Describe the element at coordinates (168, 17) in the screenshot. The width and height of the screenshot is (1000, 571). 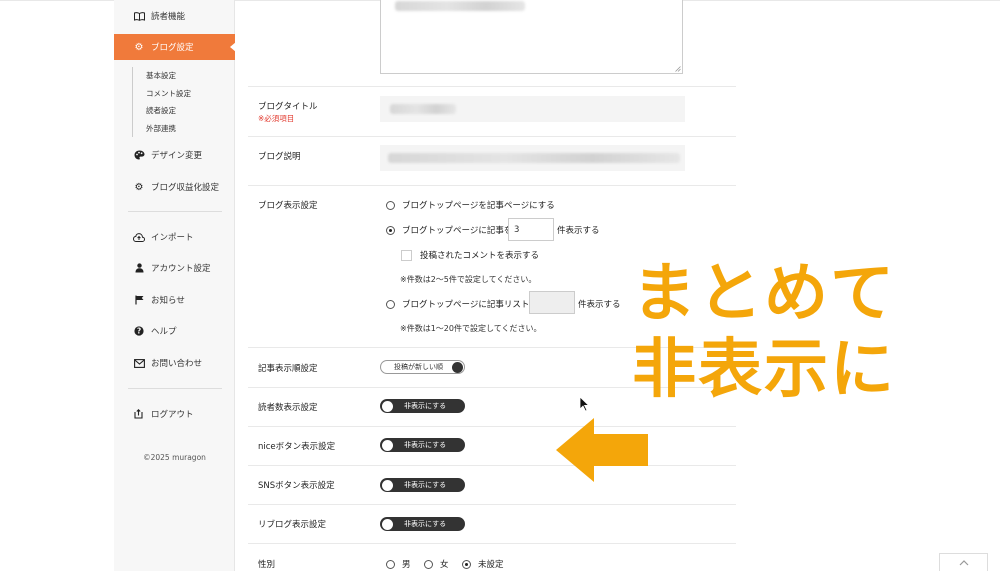
I see `sidebar-item-label: 読者機能` at that location.